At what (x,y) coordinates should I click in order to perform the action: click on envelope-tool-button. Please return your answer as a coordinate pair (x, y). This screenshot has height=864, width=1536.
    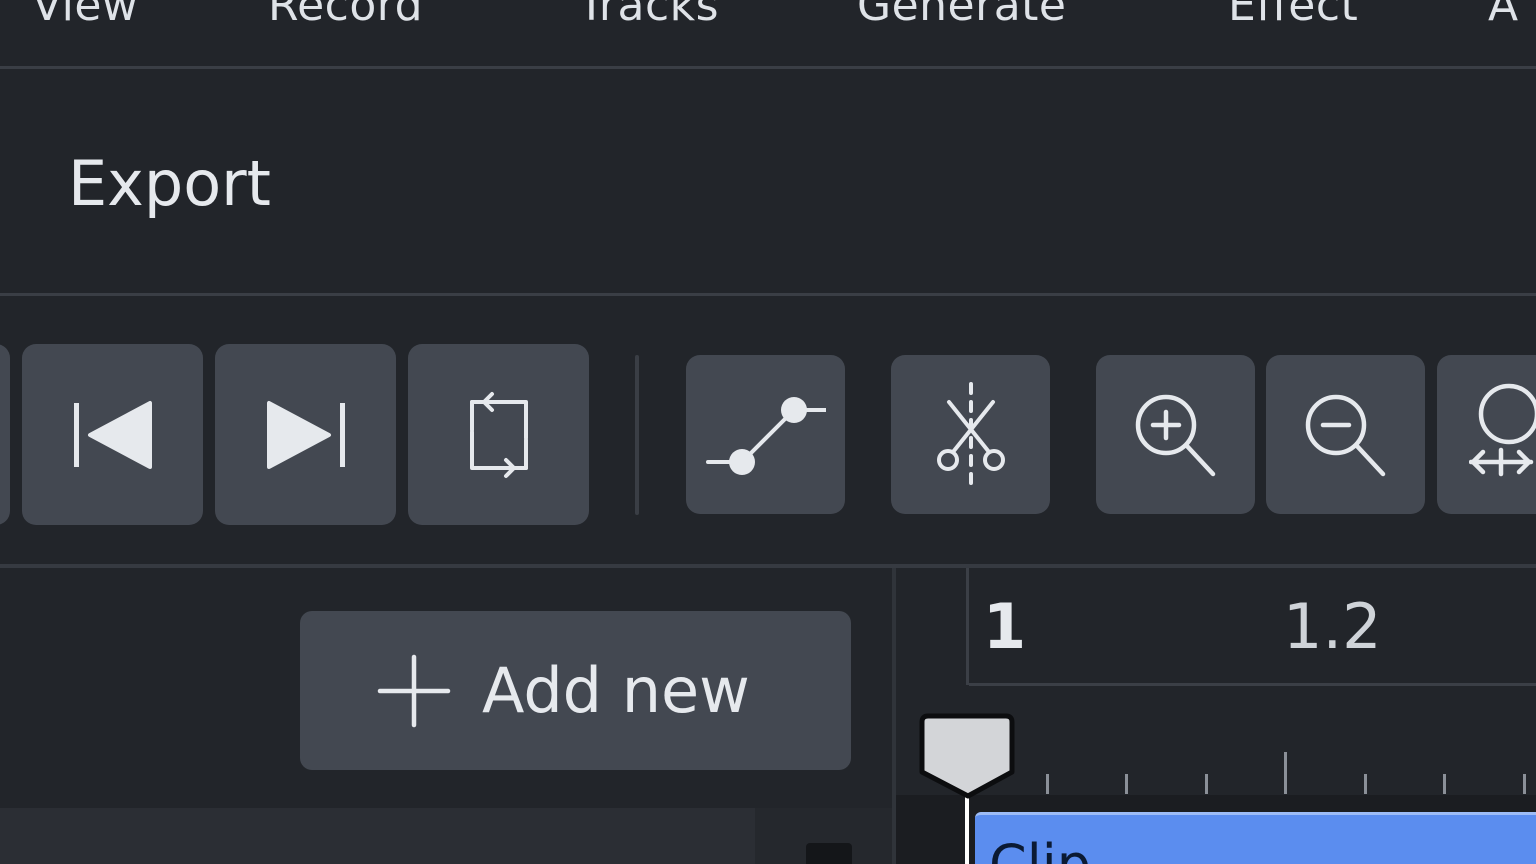
    Looking at the image, I should click on (765, 434).